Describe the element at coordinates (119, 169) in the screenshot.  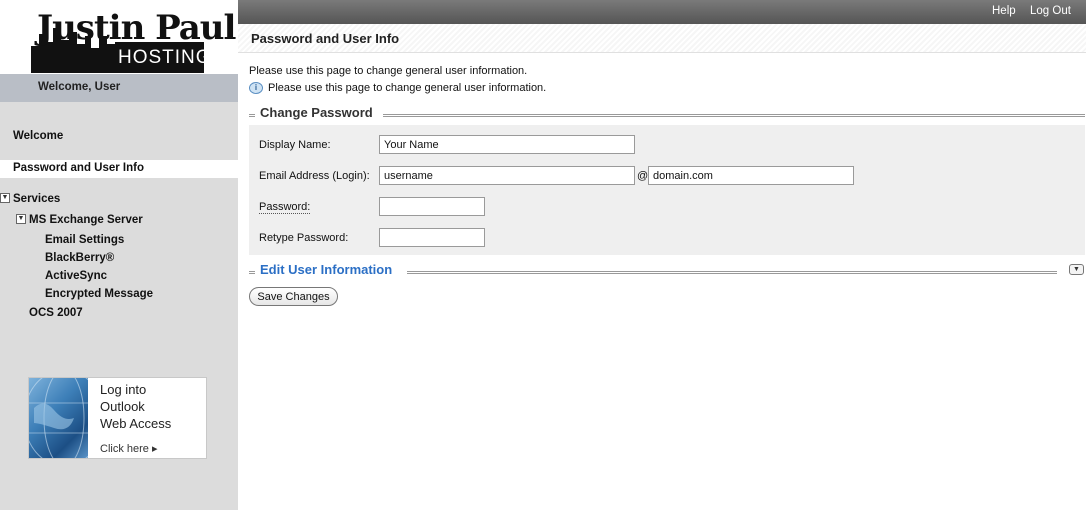
I see `nav-item-password-user-info: Password and User Info` at that location.